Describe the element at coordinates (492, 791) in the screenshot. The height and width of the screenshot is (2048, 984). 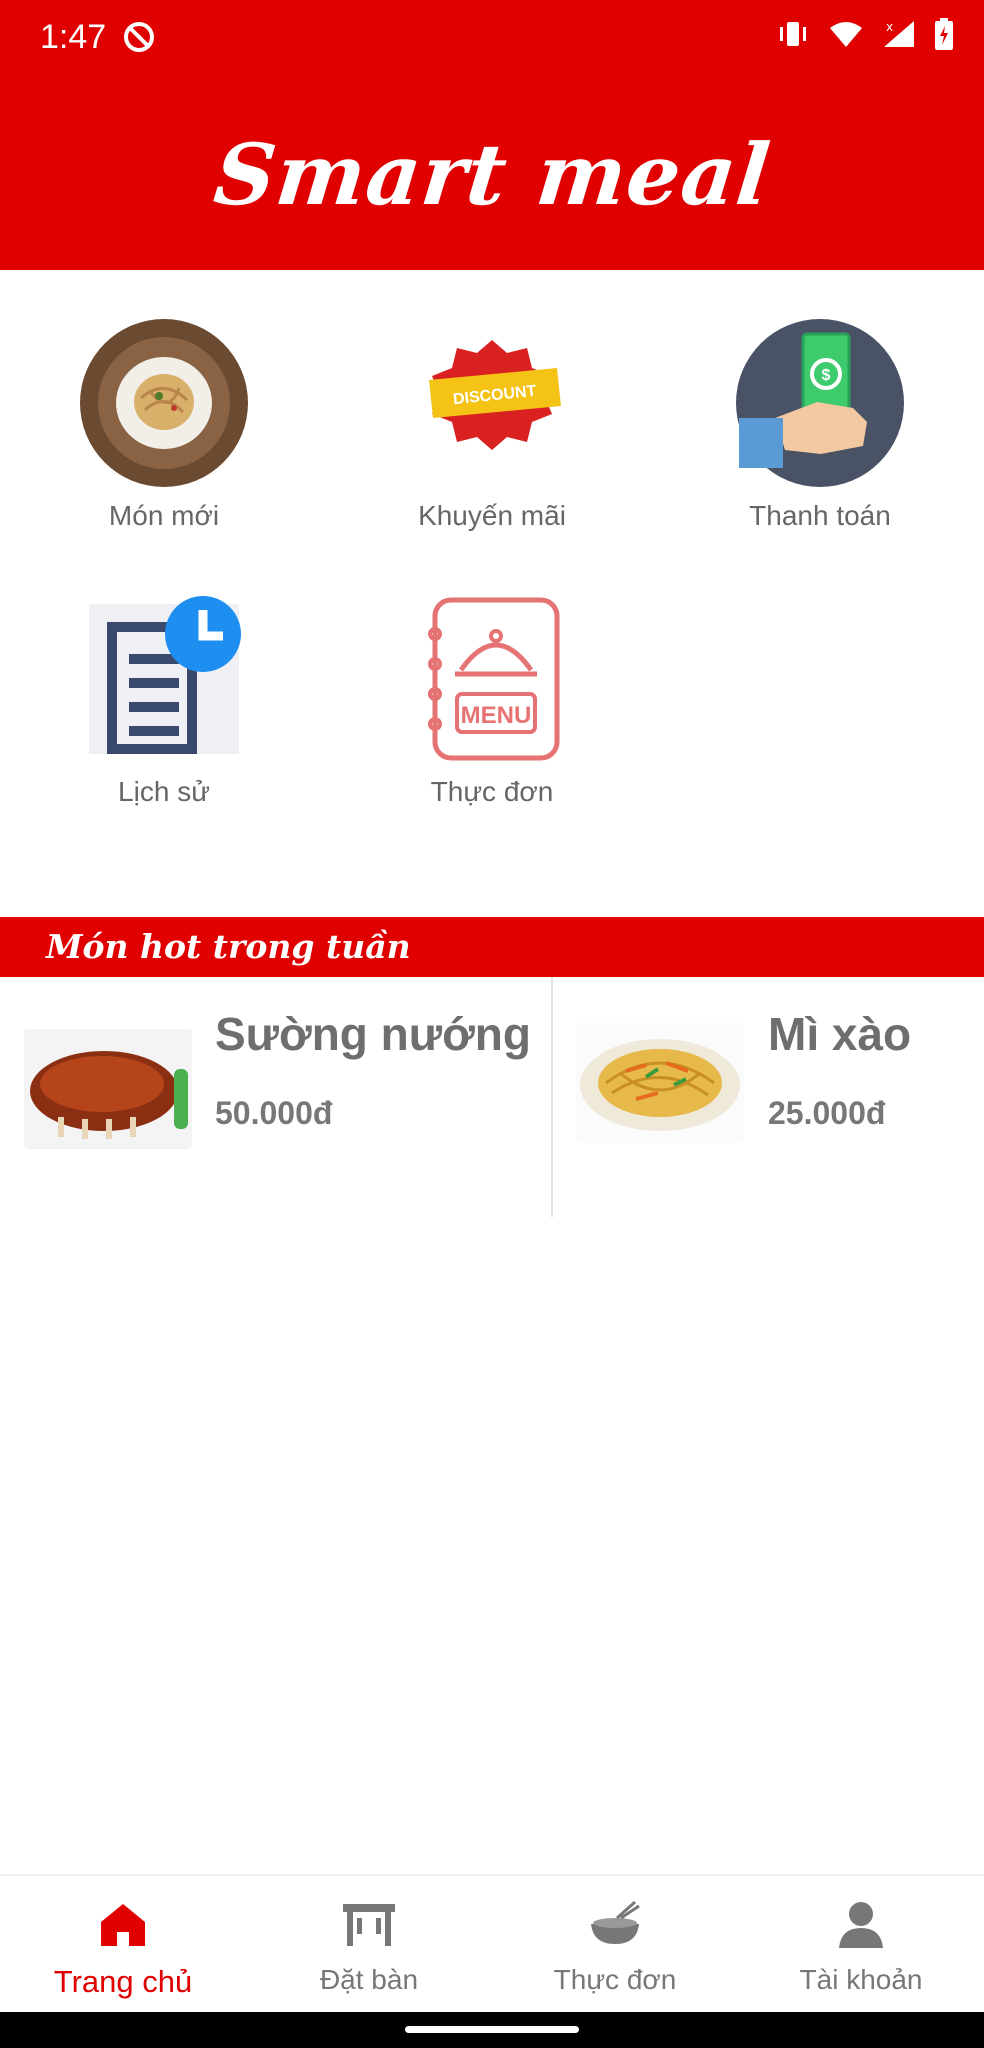
I see `grid-label-menu: Thực đơn` at that location.